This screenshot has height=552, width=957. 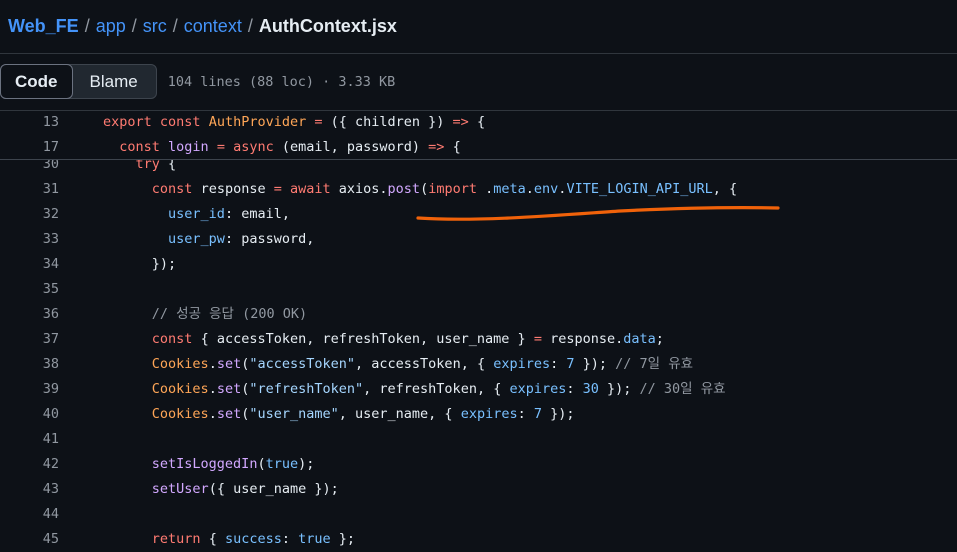 What do you see at coordinates (29, 189) in the screenshot?
I see `line-number: 31` at bounding box center [29, 189].